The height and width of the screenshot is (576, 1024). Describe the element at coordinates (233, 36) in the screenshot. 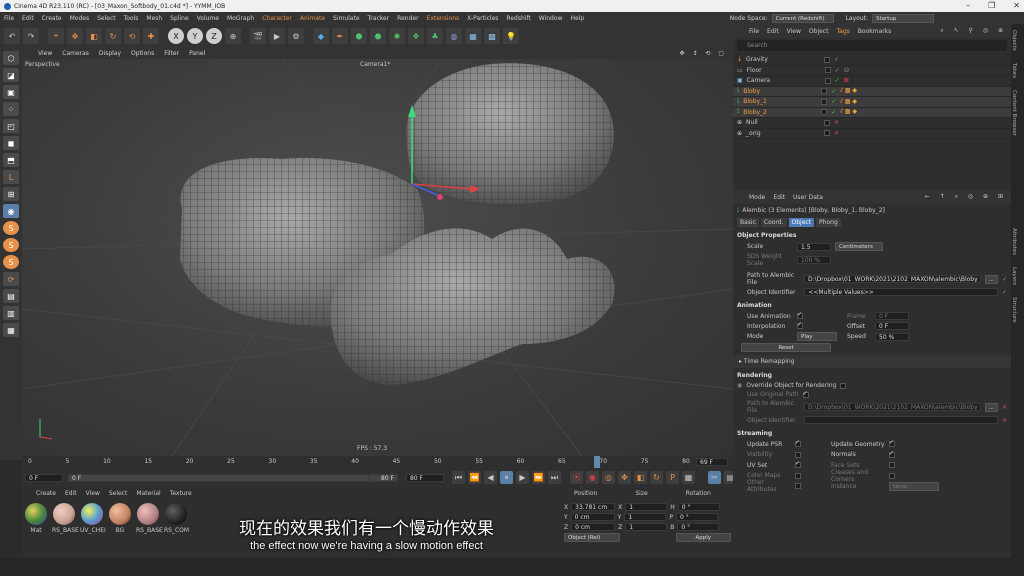

I see `coordinate-system-icon: ⊕` at that location.